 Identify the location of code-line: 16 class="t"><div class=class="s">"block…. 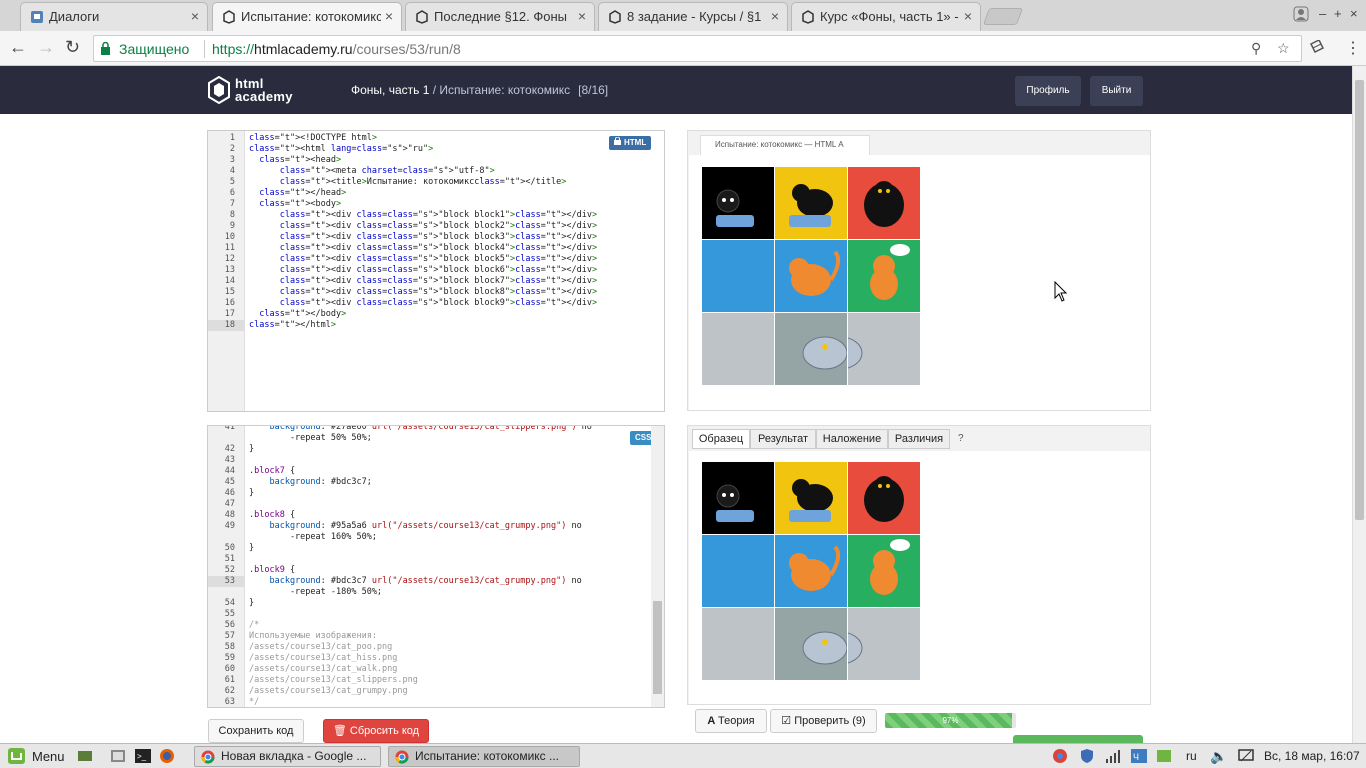
(428, 303).